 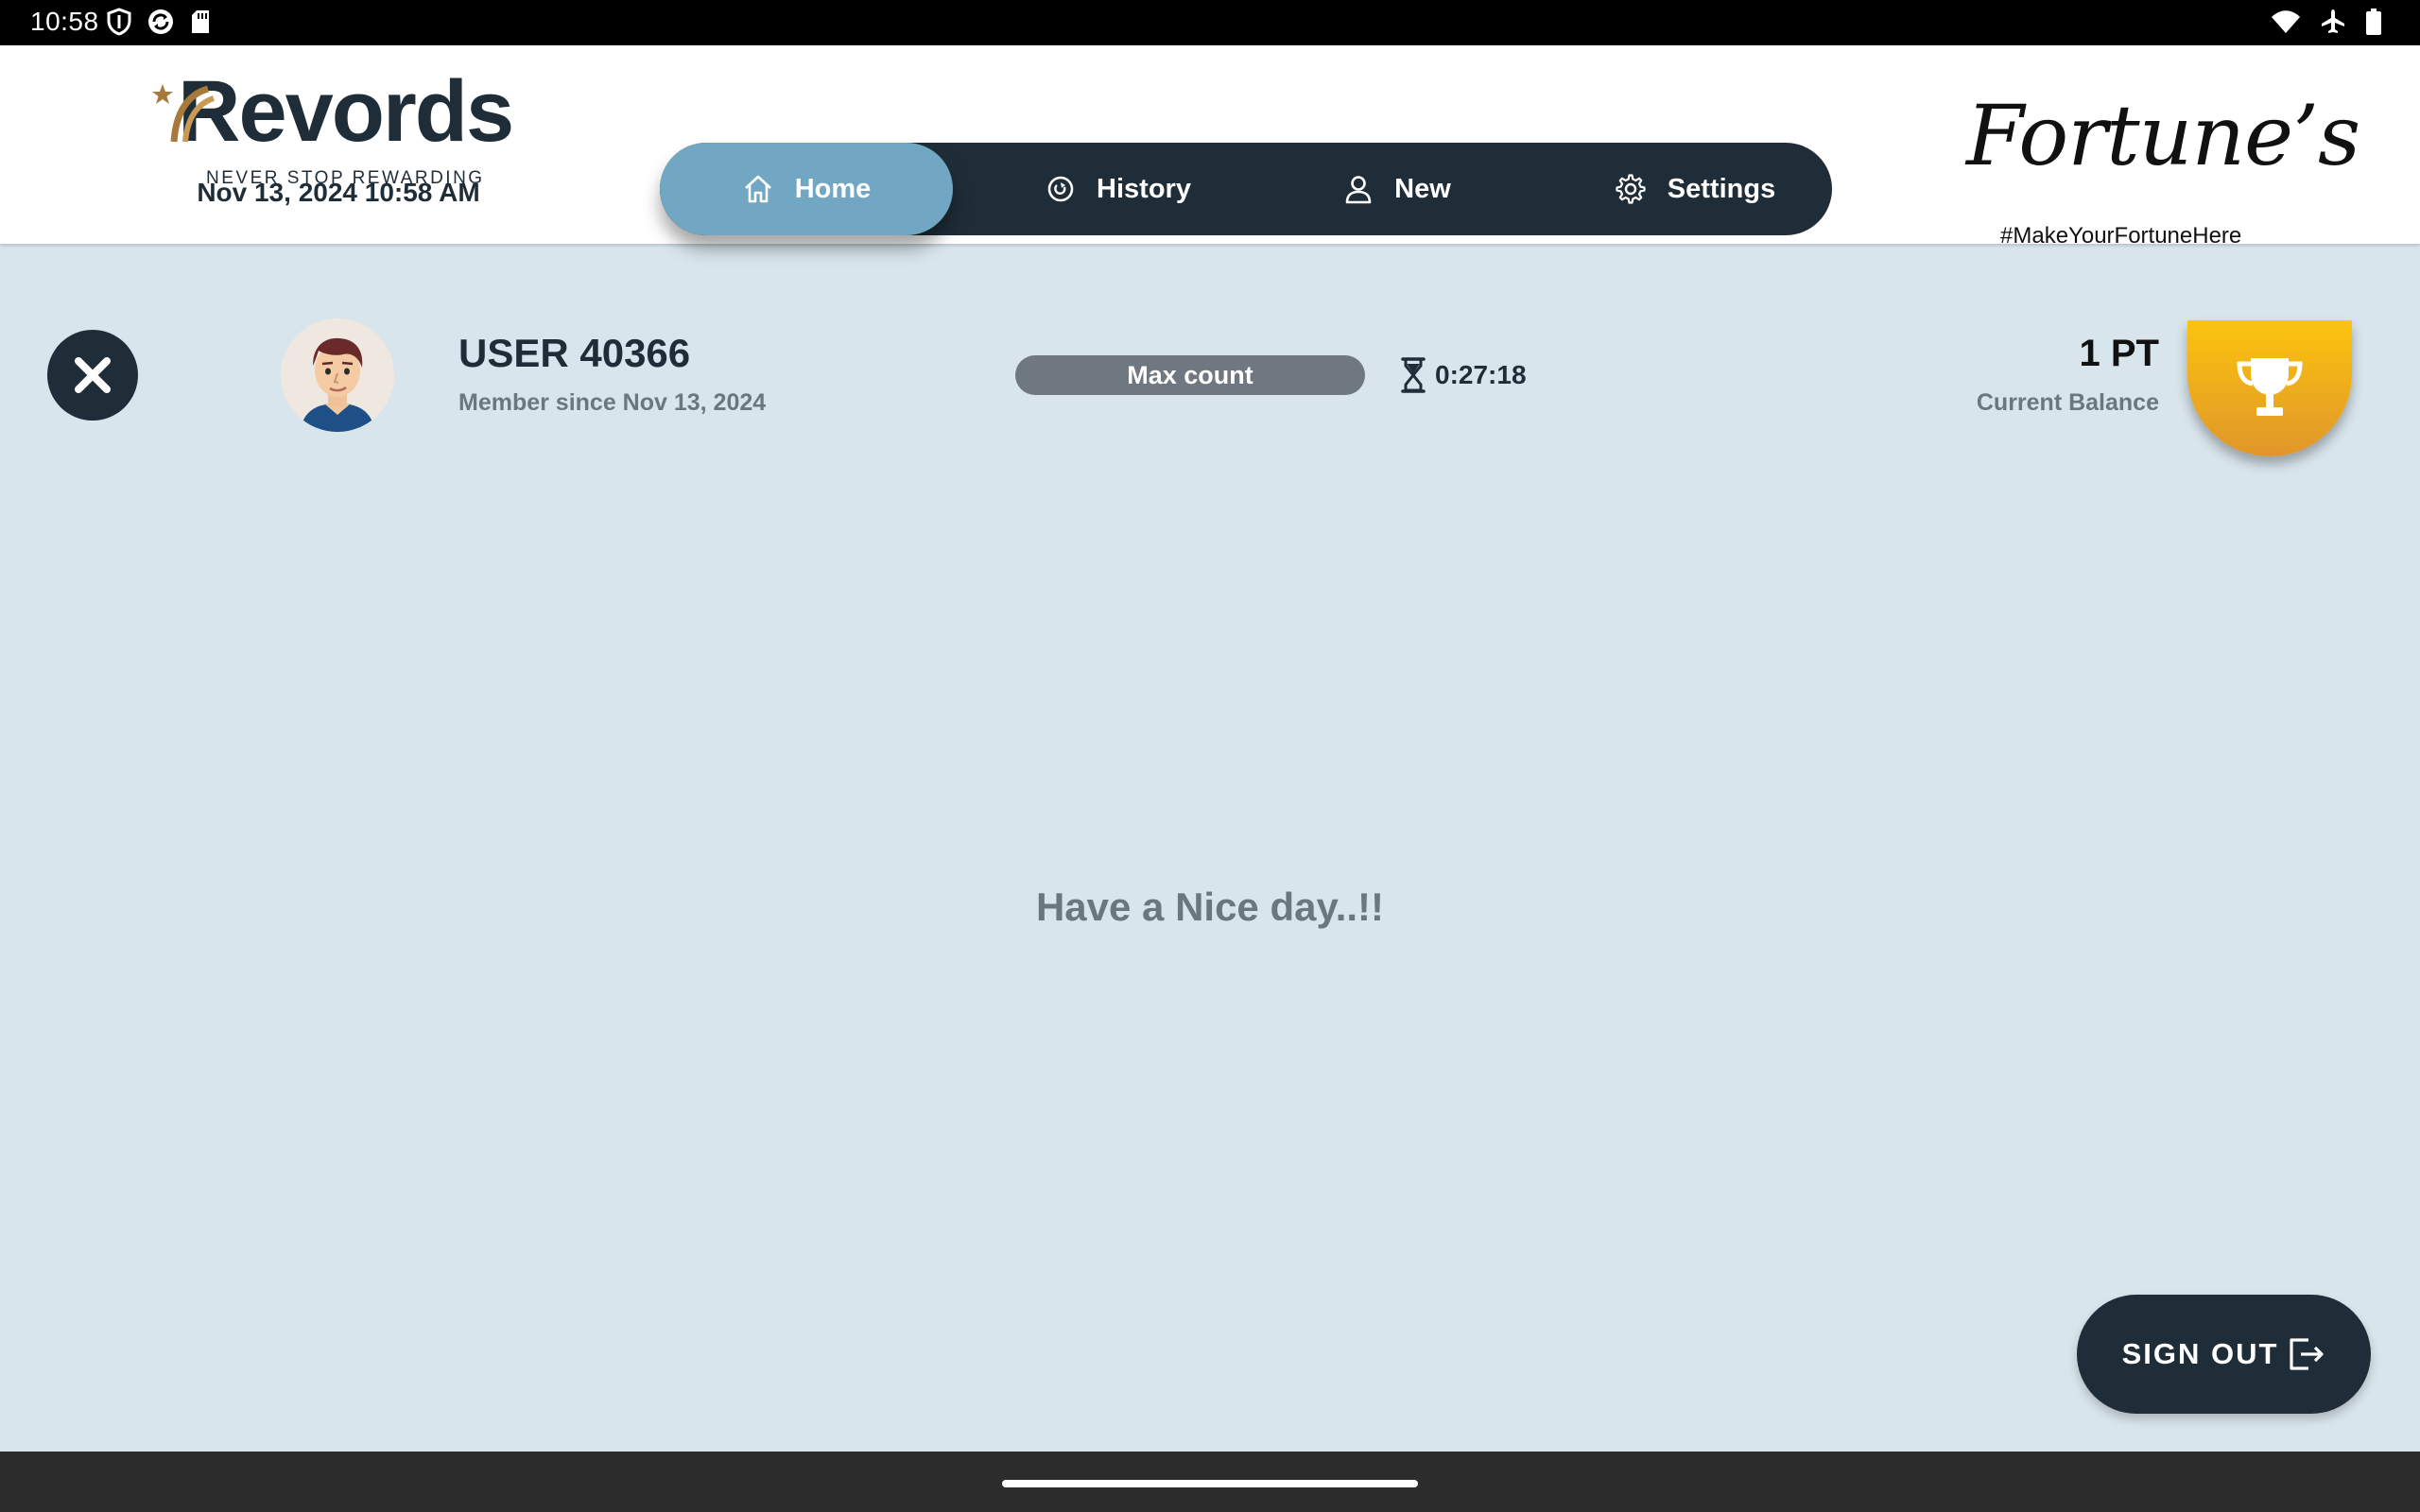 I want to click on header-datetime: Nov 13, 2024 10:58 AM, so click(x=338, y=192).